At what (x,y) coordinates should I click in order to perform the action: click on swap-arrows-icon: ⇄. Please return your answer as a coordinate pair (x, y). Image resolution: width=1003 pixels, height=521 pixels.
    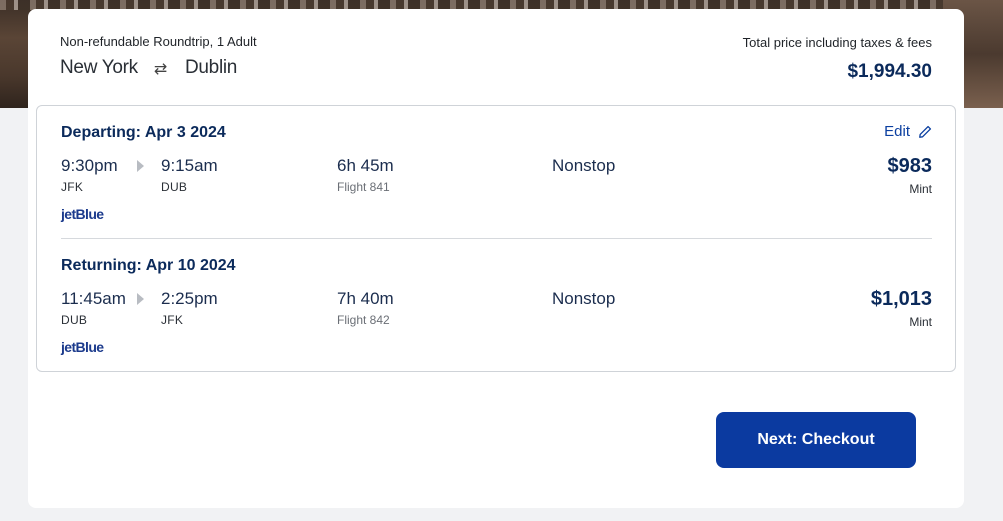
    Looking at the image, I should click on (160, 69).